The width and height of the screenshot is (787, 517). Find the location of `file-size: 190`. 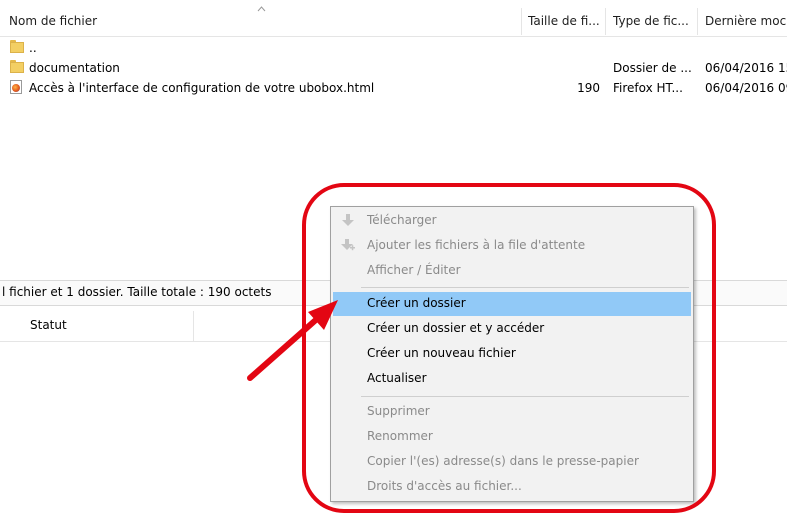

file-size: 190 is located at coordinates (588, 88).